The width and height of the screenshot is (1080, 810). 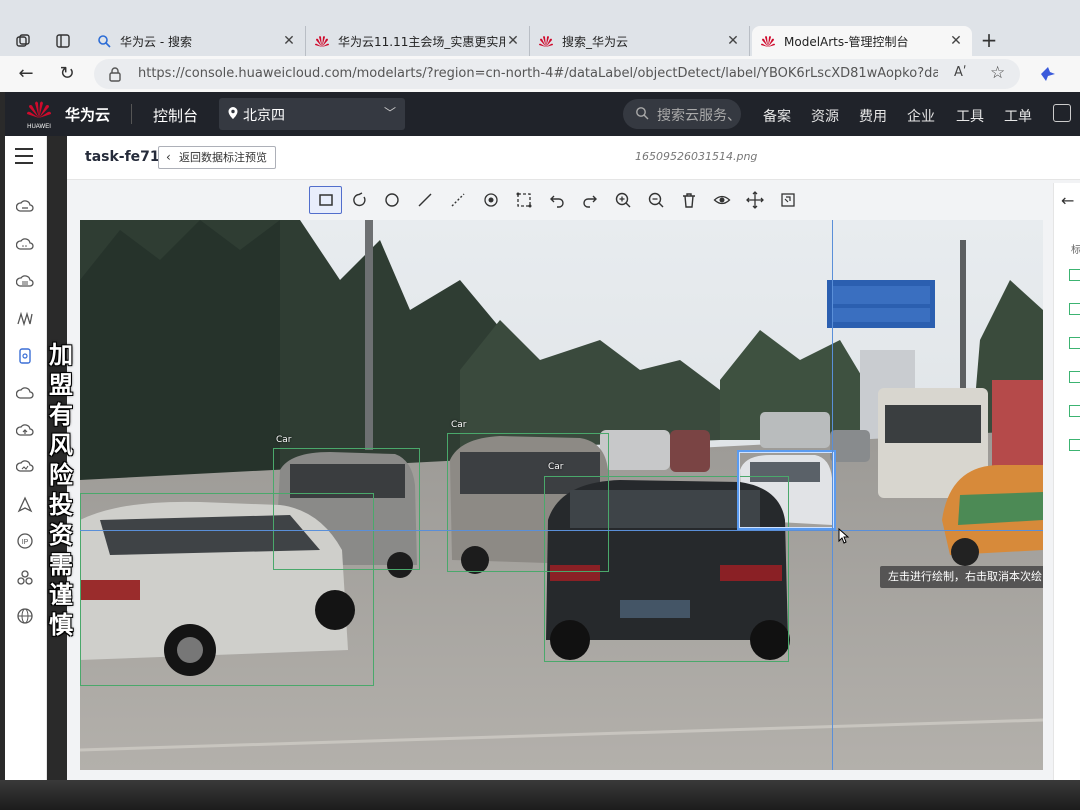 I want to click on workspaces-icon, so click(x=23, y=41).